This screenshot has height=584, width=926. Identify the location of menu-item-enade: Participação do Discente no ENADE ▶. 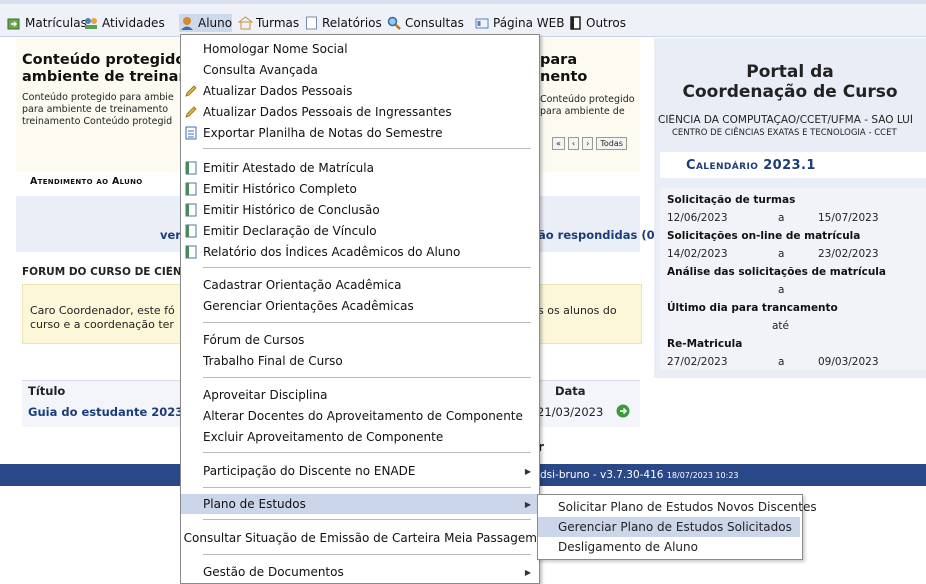
(359, 471).